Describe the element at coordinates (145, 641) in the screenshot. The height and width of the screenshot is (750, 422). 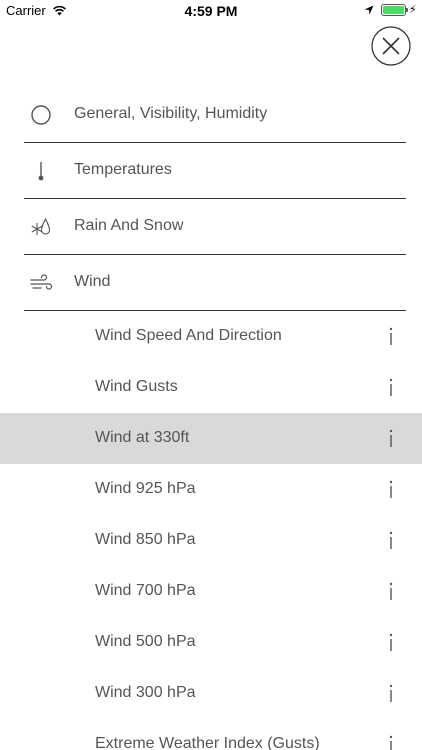
I see `wind-layer-label: Wind 500 hPa` at that location.